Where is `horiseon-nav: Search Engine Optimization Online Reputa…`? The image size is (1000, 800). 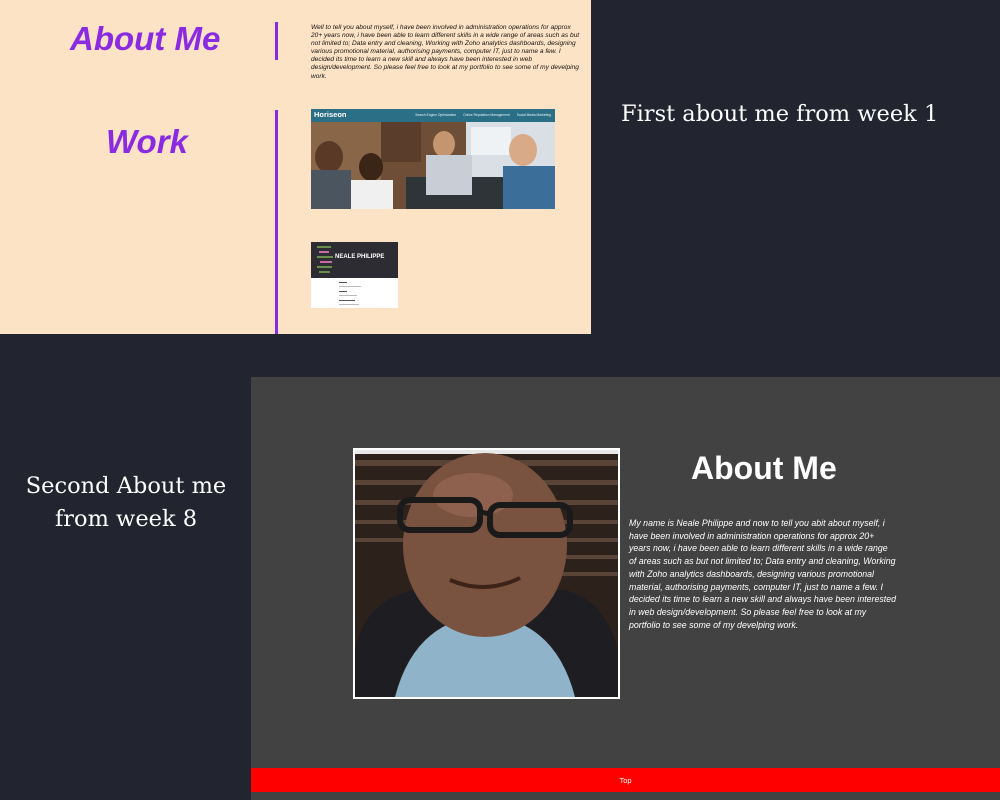
horiseon-nav: Search Engine Optimization Online Reputa… is located at coordinates (483, 115).